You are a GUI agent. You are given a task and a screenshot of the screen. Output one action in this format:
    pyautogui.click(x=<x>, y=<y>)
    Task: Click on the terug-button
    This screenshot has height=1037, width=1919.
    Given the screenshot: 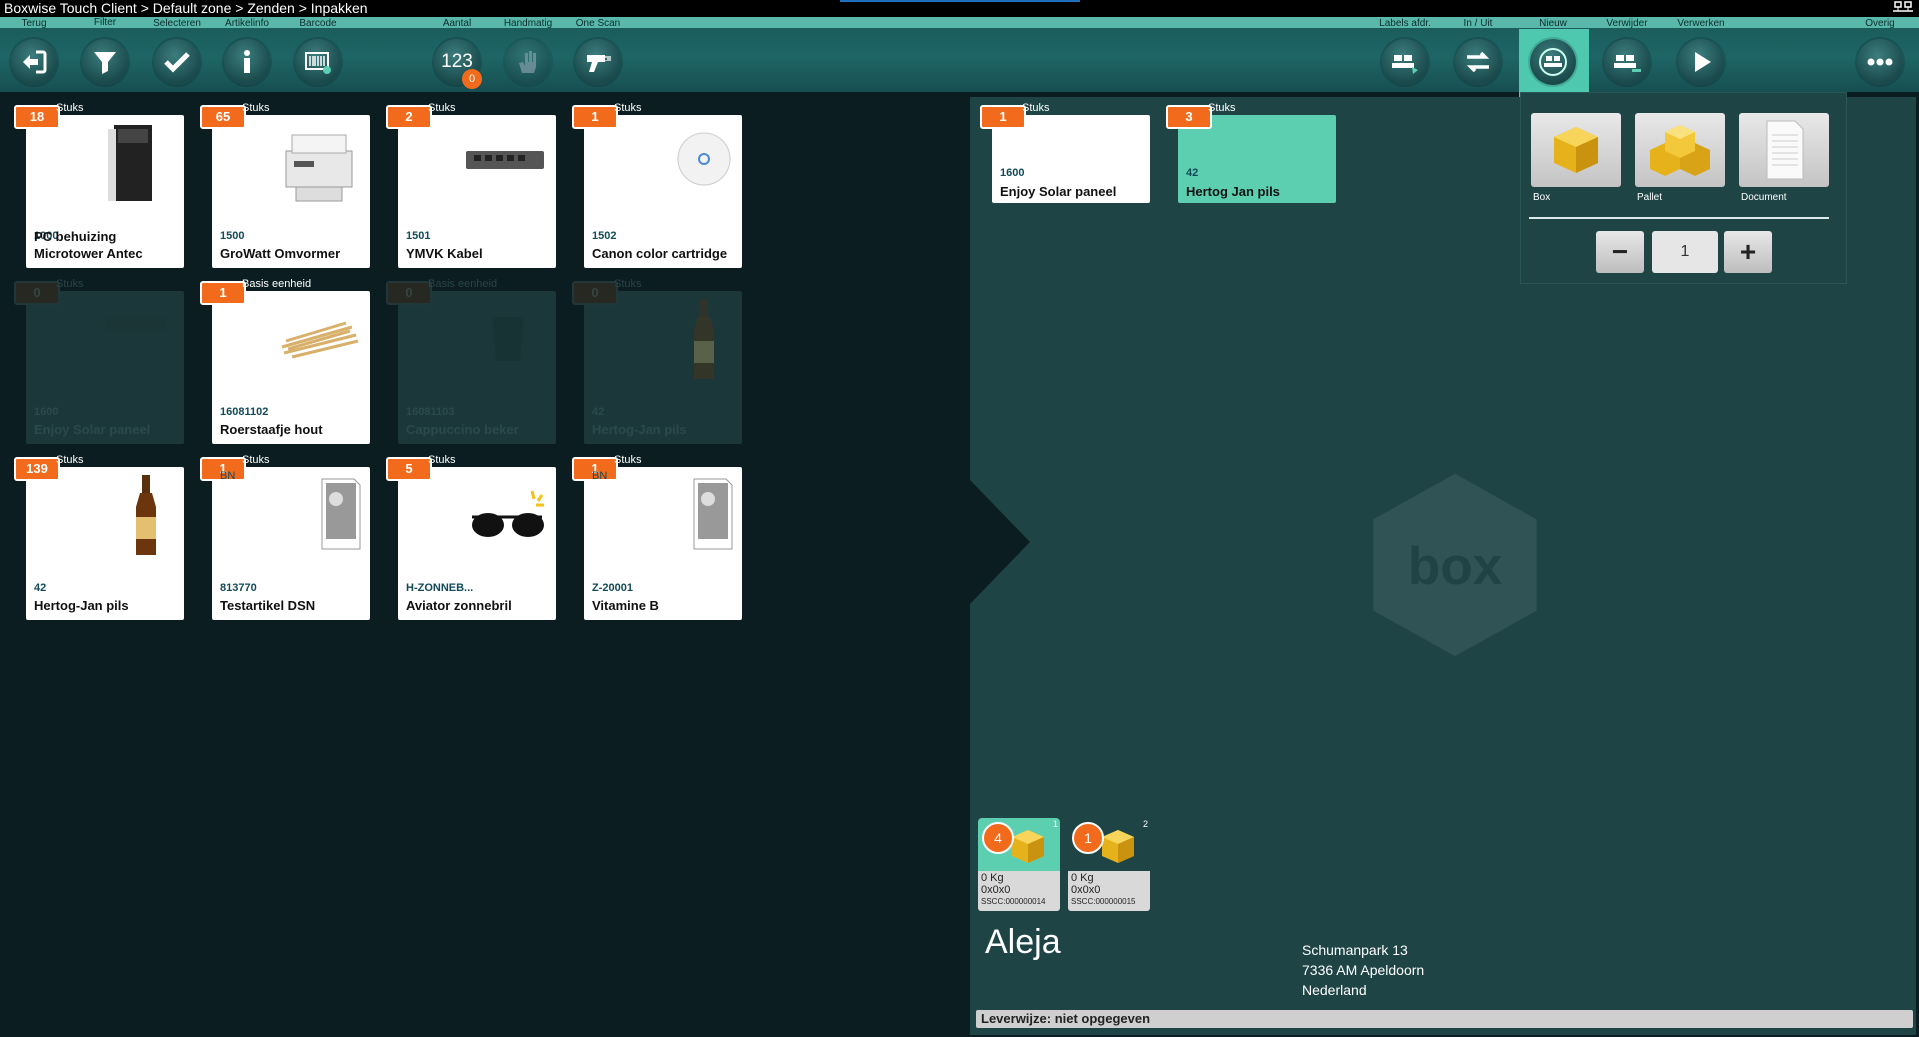 What is the action you would take?
    pyautogui.click(x=34, y=62)
    